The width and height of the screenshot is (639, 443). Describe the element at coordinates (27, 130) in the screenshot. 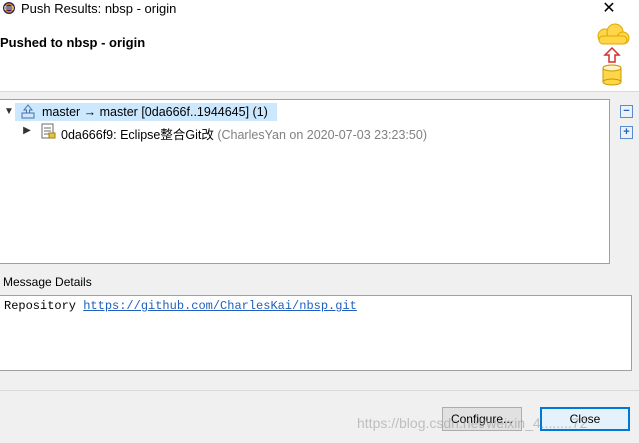

I see `expand-twisty-icon: ▶` at that location.